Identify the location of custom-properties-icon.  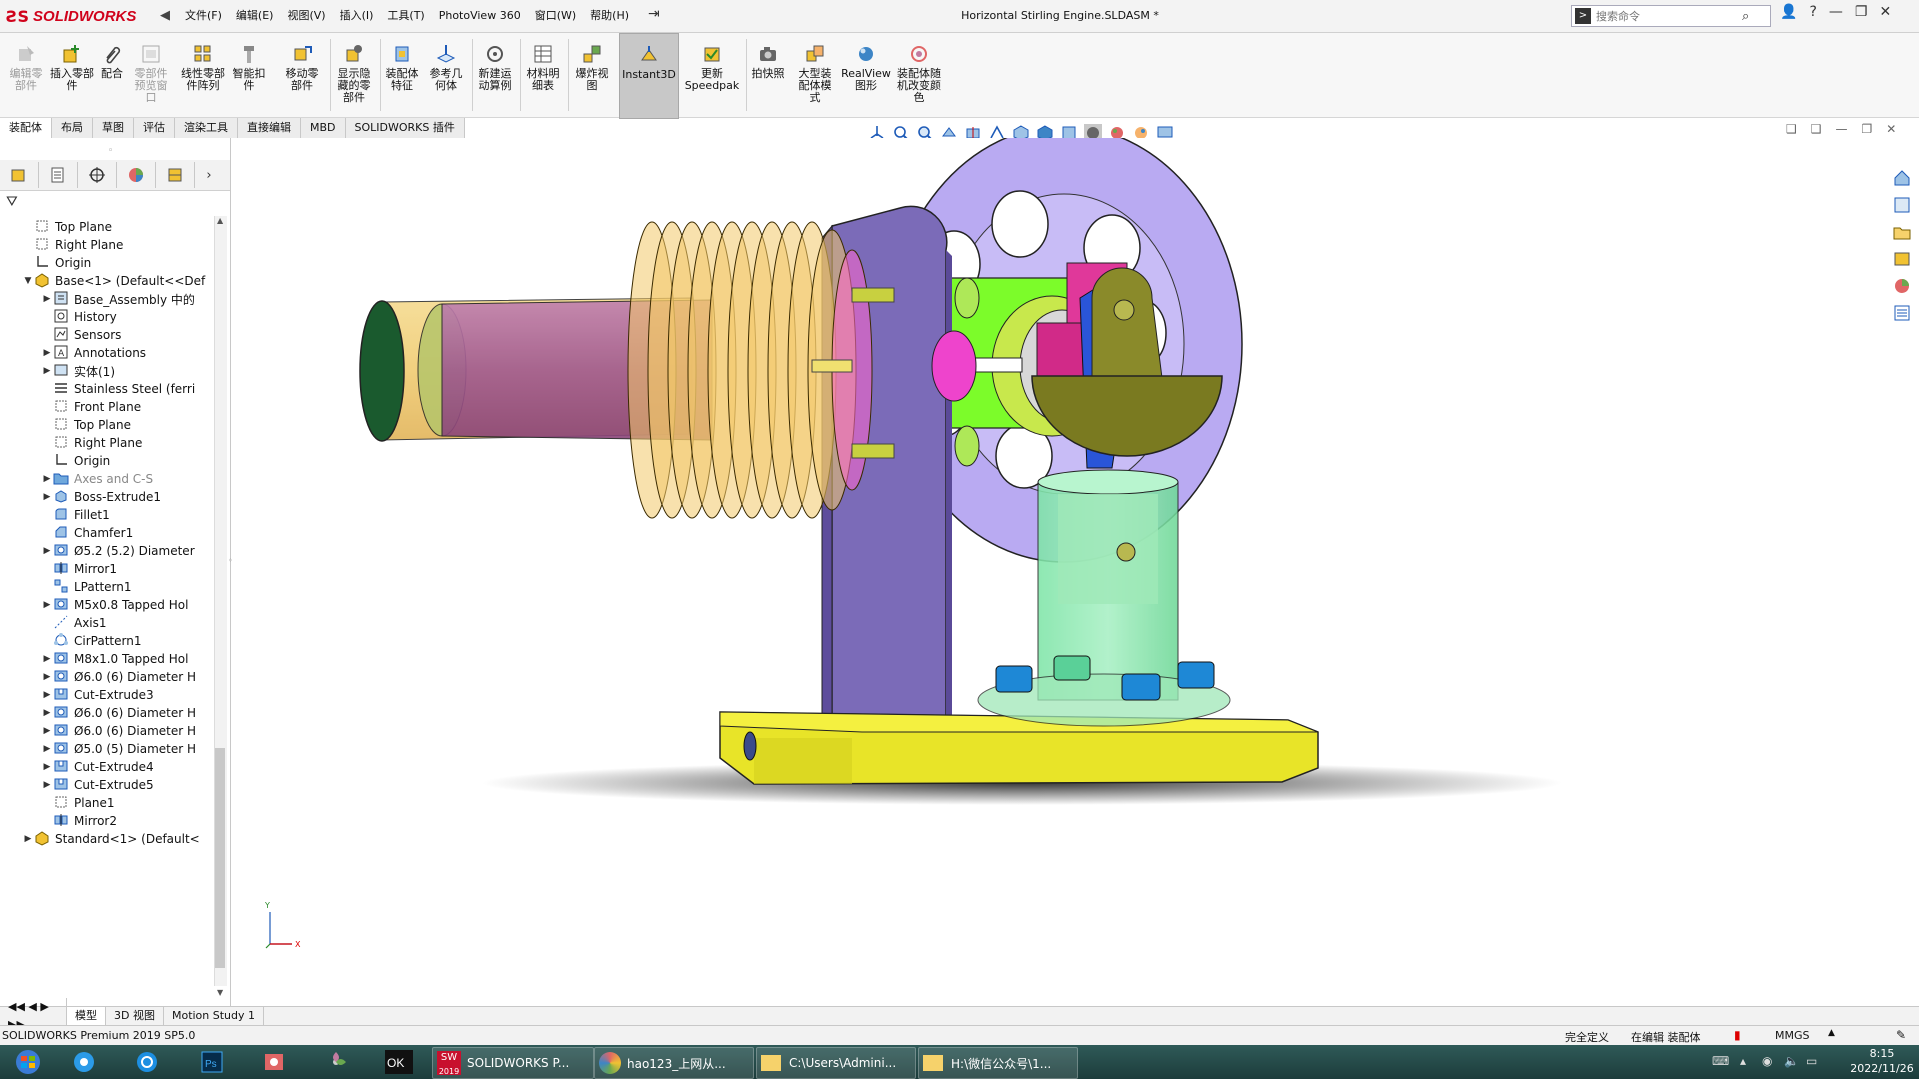
(1902, 313).